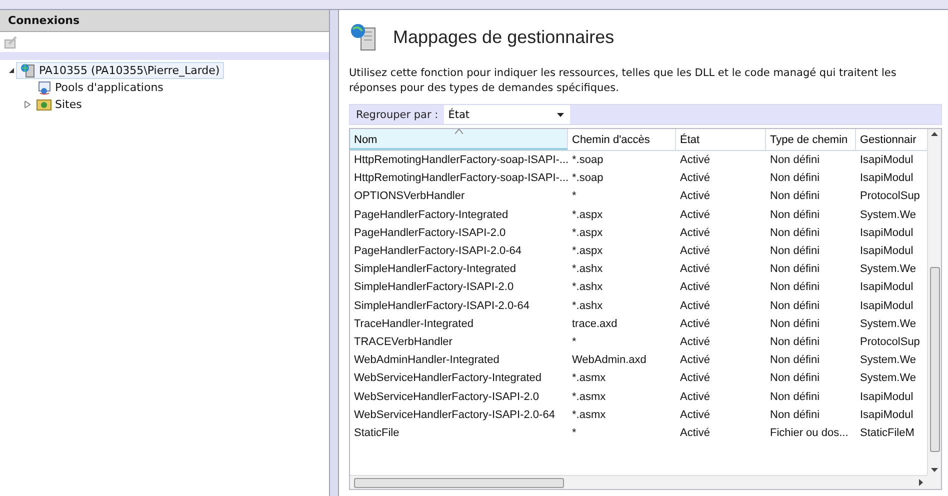 The image size is (948, 496). What do you see at coordinates (100, 87) in the screenshot?
I see `tree-item: Pools d'applications` at bounding box center [100, 87].